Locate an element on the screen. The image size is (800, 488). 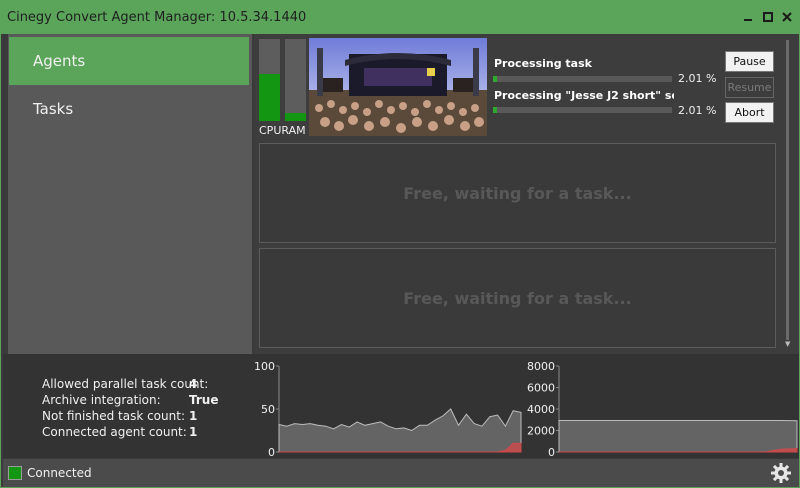
stat-label: Archive integration: is located at coordinates (101, 400).